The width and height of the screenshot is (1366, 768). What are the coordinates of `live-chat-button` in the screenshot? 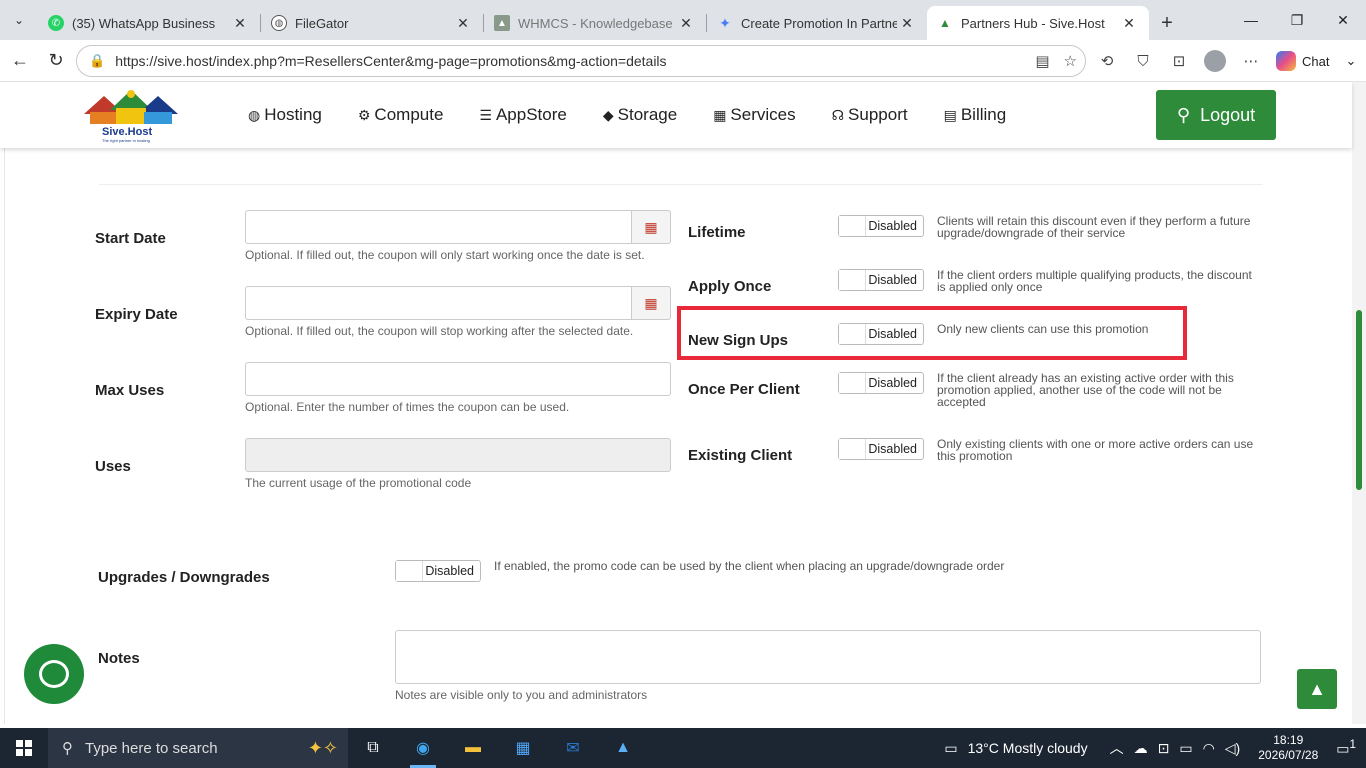 It's located at (54, 674).